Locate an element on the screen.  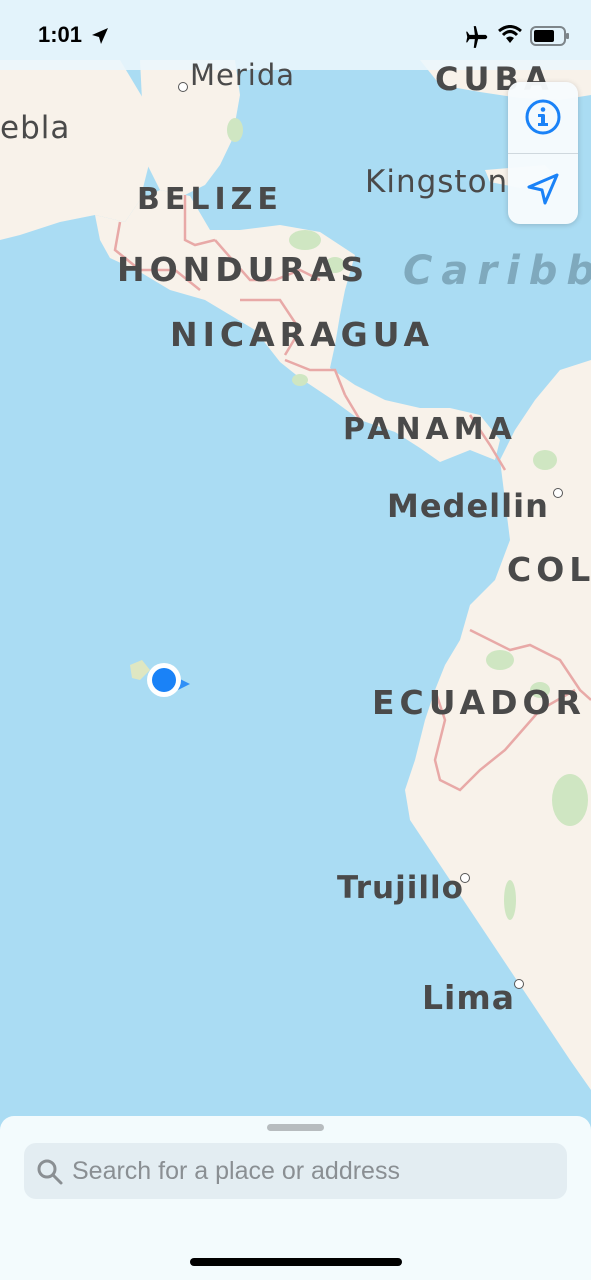
label-country: COL is located at coordinates (549, 569).